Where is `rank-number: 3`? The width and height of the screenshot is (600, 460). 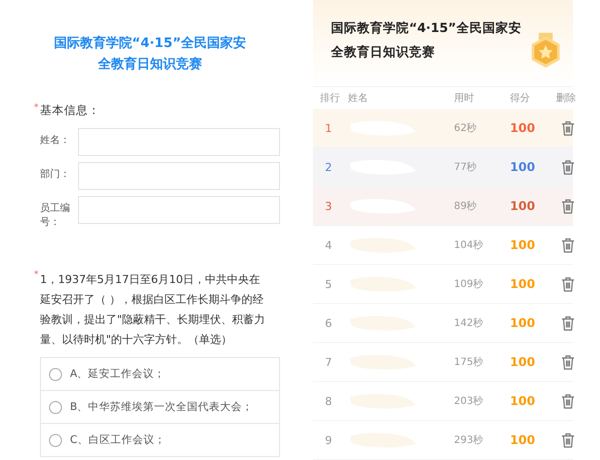
rank-number: 3 is located at coordinates (328, 206).